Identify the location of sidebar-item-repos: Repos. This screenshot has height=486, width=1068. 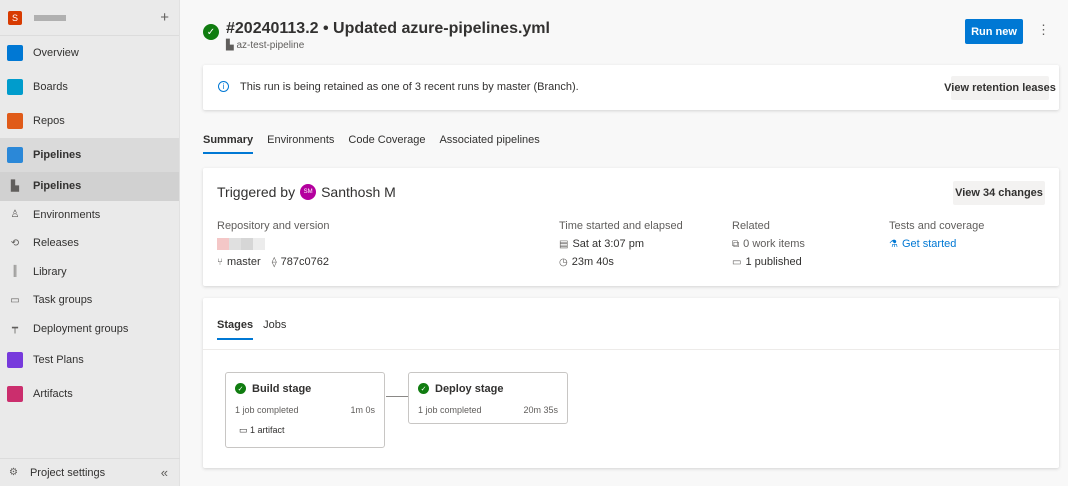
(89, 121).